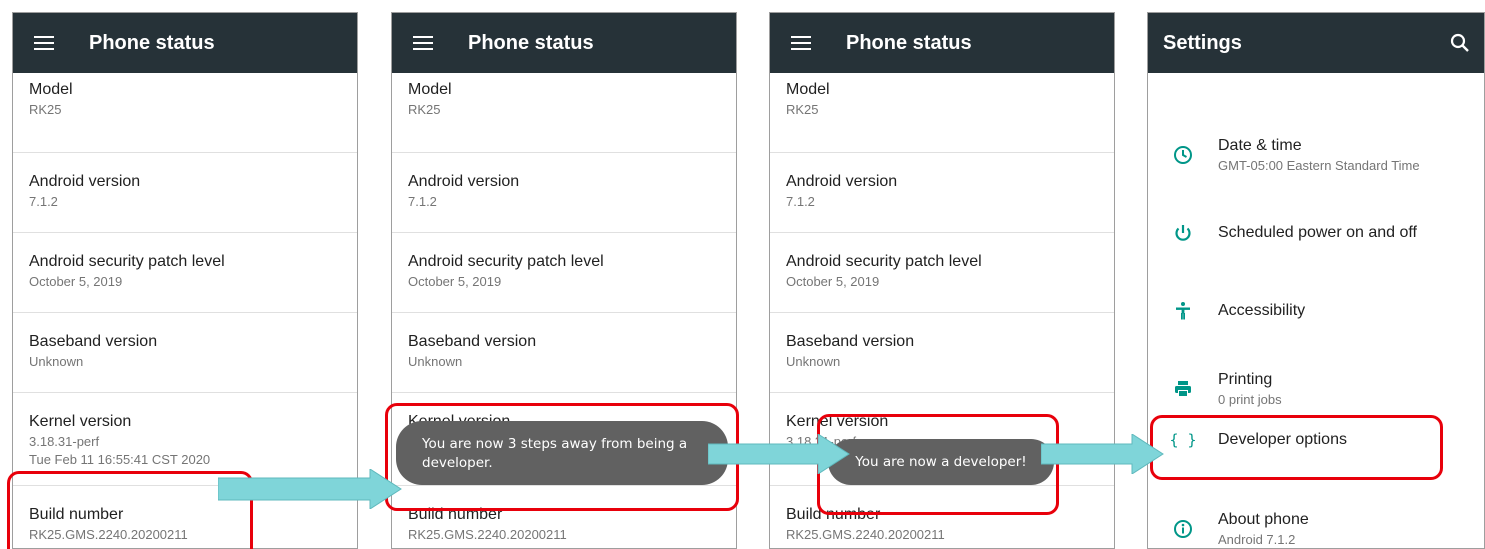  I want to click on settings-item-accessibility: Accessibility, so click(1316, 311).